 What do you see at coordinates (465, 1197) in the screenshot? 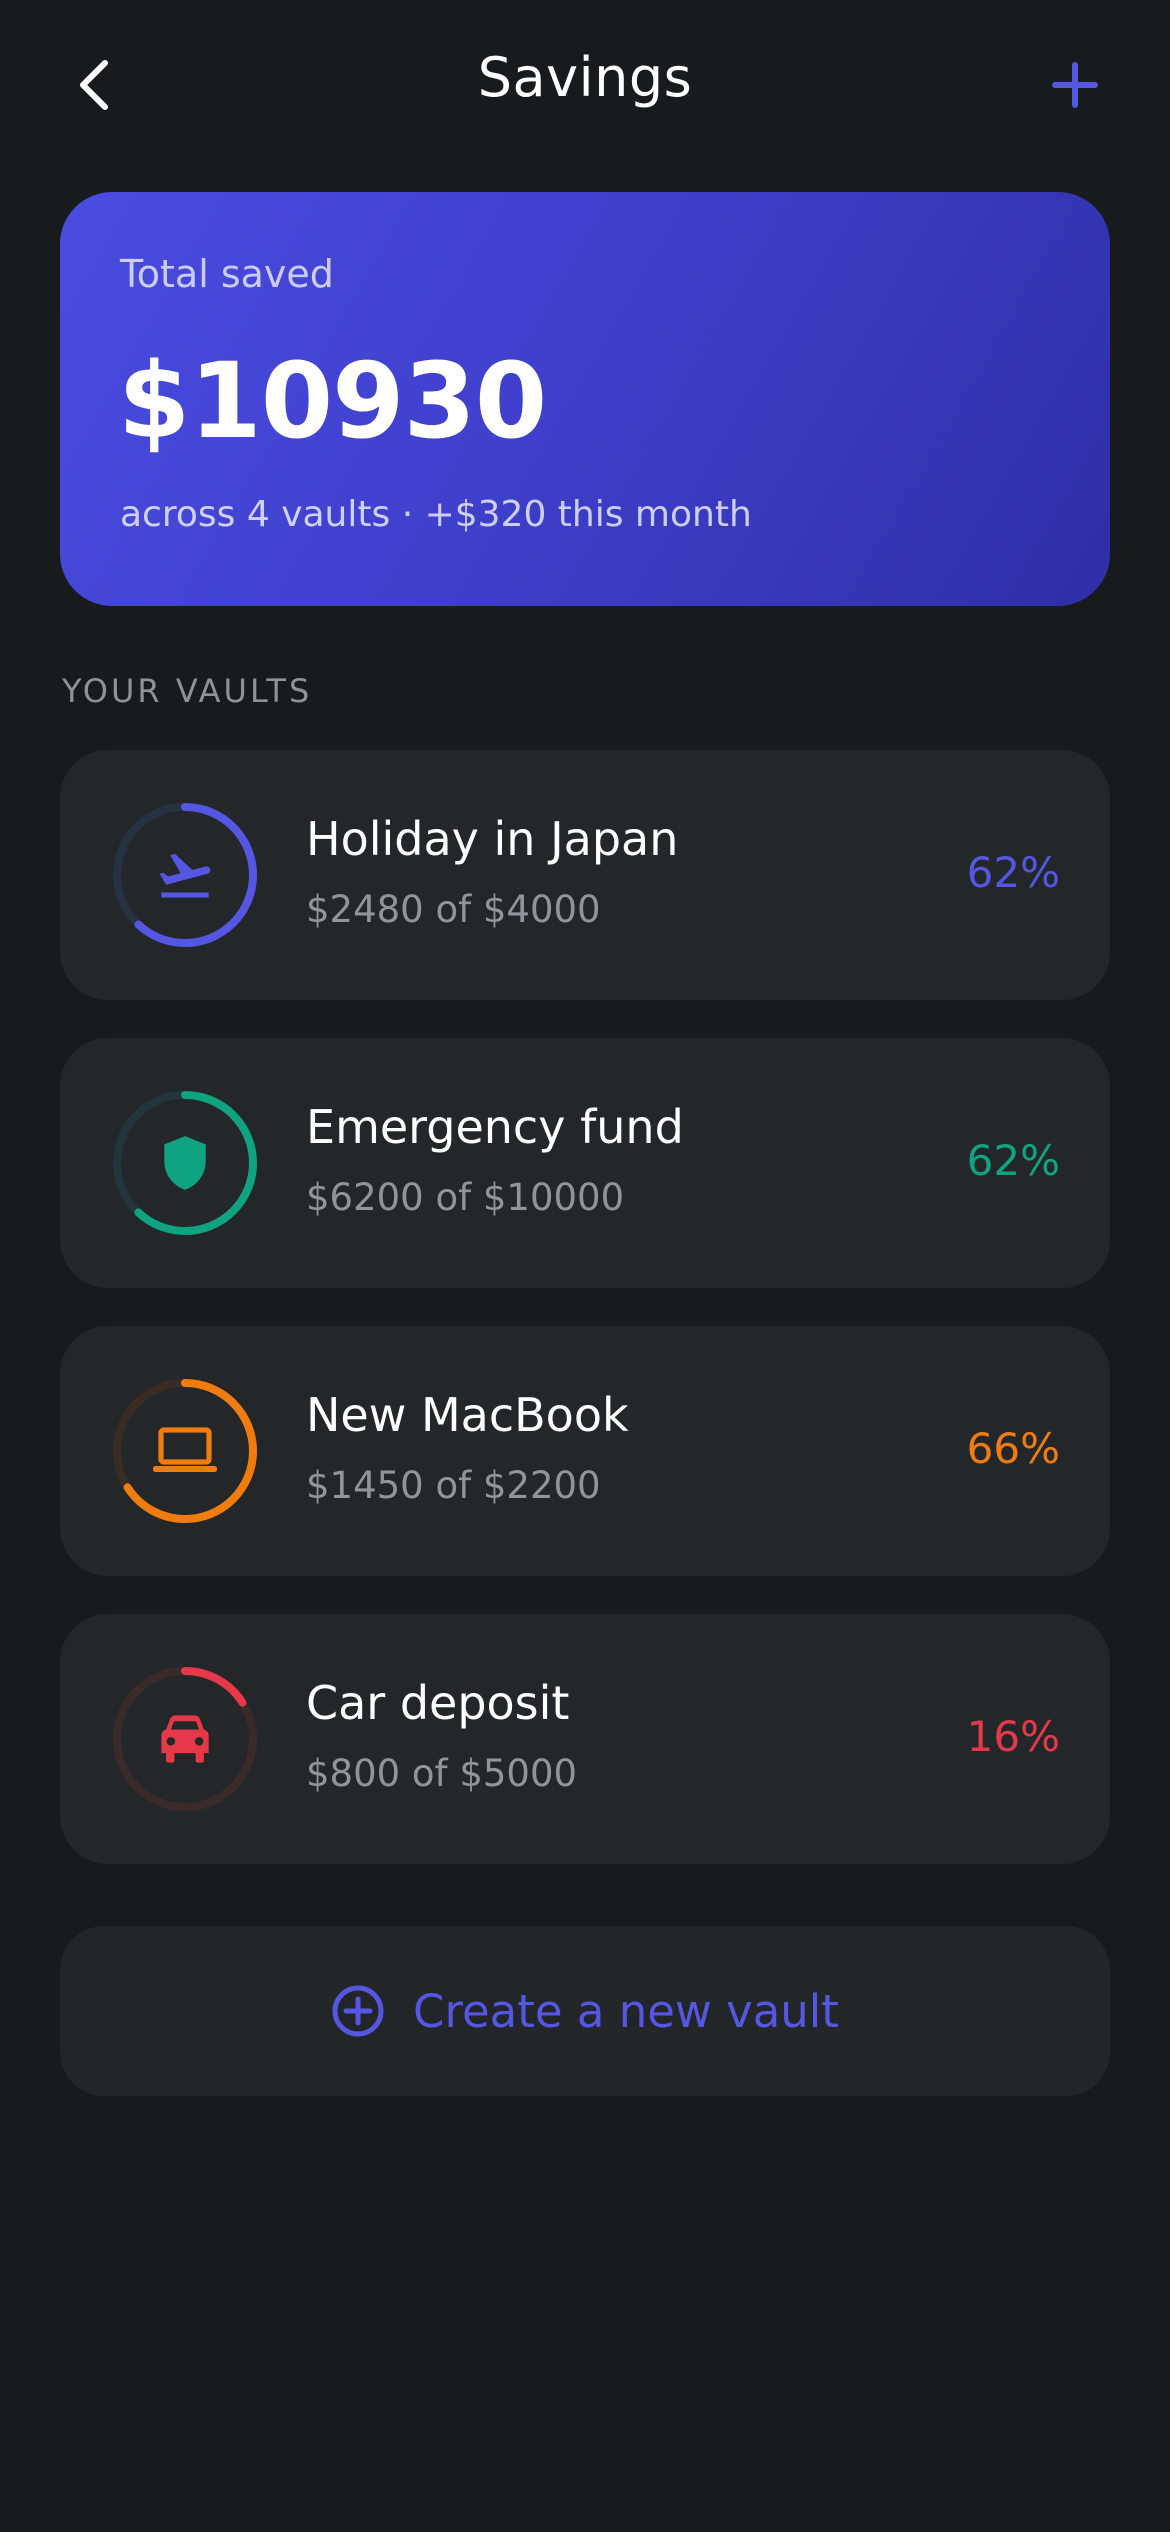
I see `vault-progress-text: $6200 of $10000` at bounding box center [465, 1197].